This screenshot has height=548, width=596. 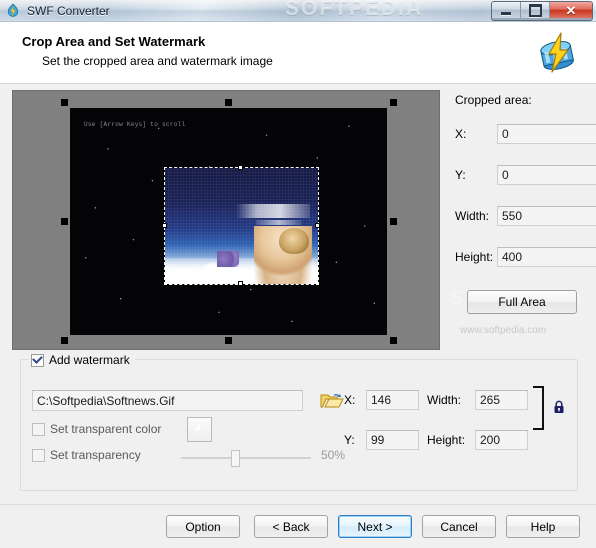 What do you see at coordinates (474, 256) in the screenshot?
I see `crop-height-label: Height:` at bounding box center [474, 256].